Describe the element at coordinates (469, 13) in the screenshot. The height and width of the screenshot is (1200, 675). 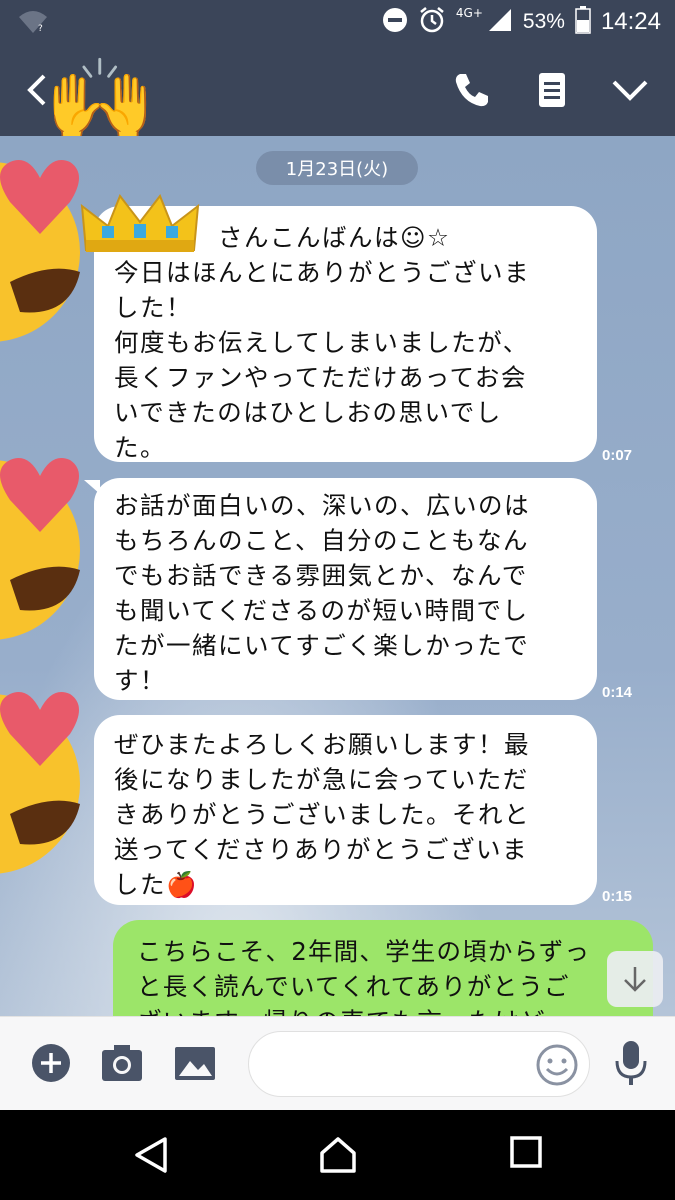
I see `network-label: 4G+` at that location.